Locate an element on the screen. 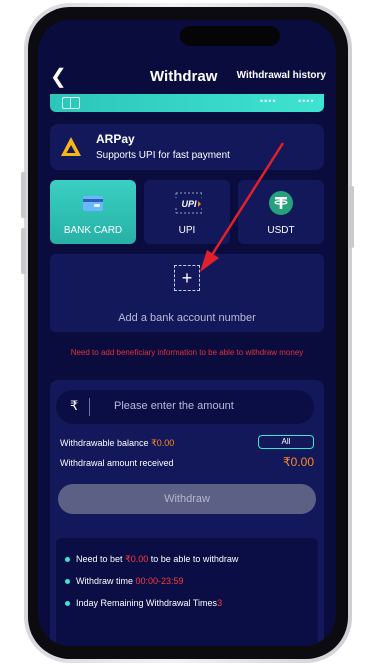  withdrawable-balance: Withdrawable balance ₹0.00 is located at coordinates (117, 443).